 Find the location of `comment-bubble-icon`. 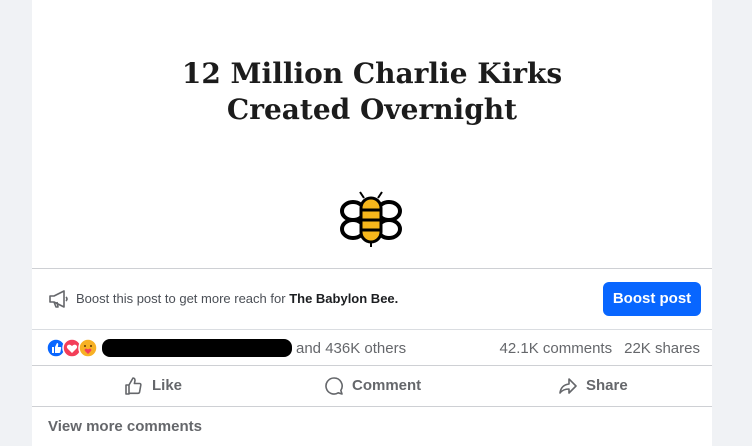

comment-bubble-icon is located at coordinates (334, 386).